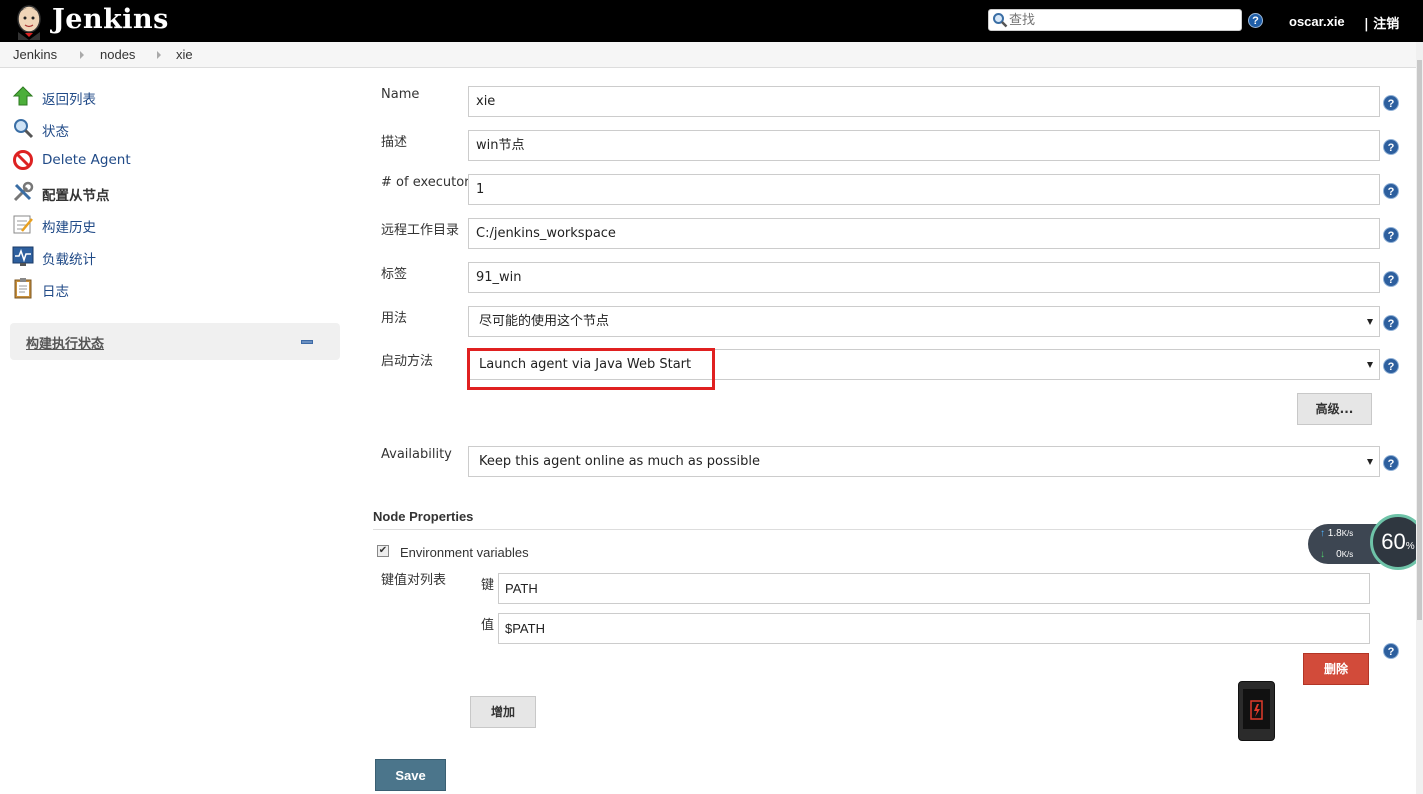 The width and height of the screenshot is (1423, 794). Describe the element at coordinates (464, 552) in the screenshot. I see `environment-variables-label: Environment variables` at that location.